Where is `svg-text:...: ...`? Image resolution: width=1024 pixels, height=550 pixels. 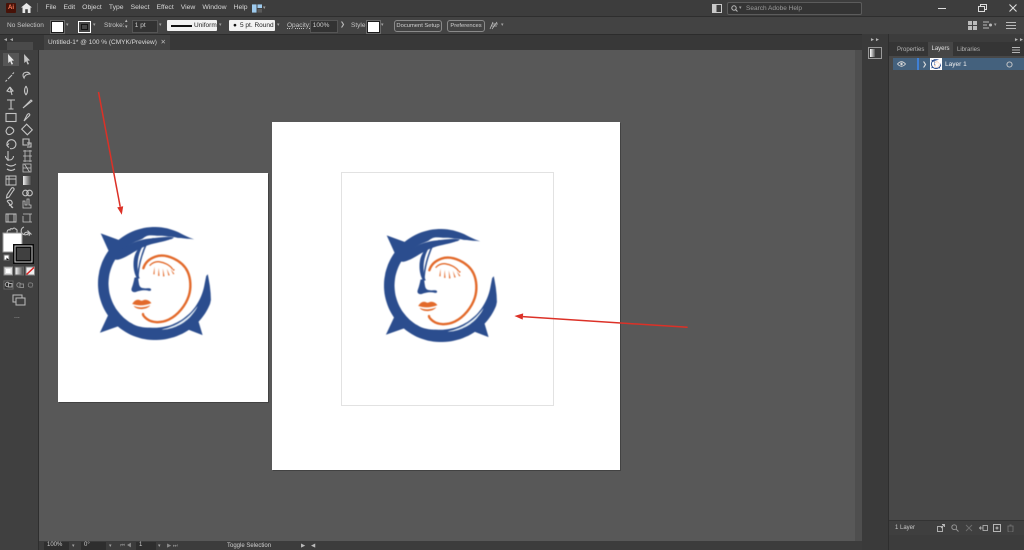 svg-text:...: ... is located at coordinates (17, 316).